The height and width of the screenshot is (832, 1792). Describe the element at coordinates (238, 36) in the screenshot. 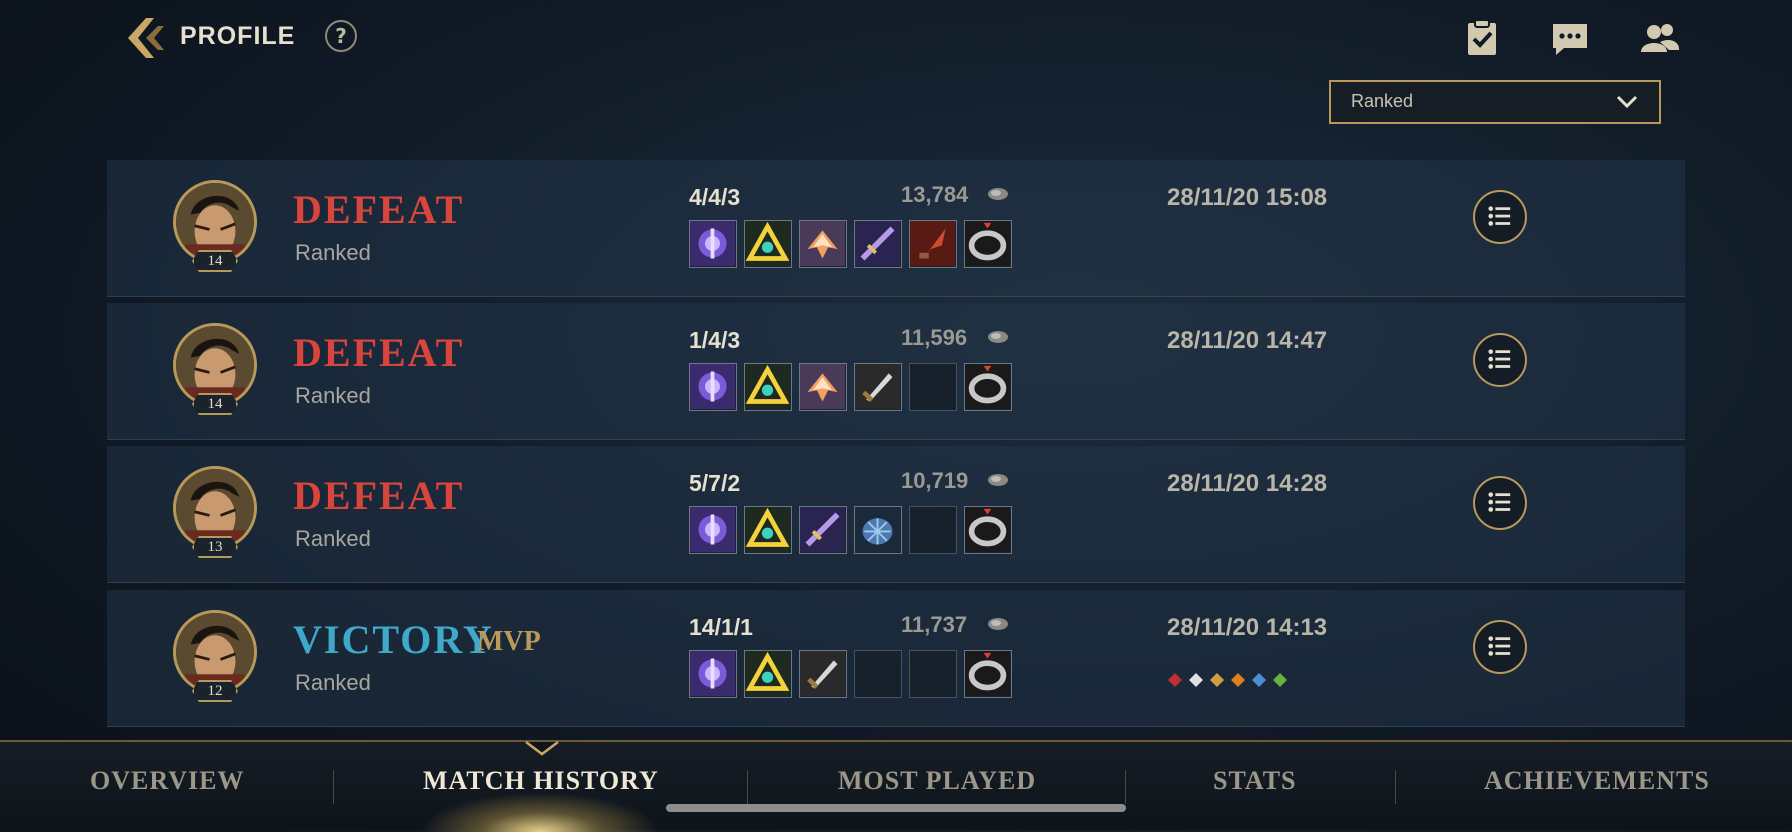

I see `page-title: PROFILE` at that location.